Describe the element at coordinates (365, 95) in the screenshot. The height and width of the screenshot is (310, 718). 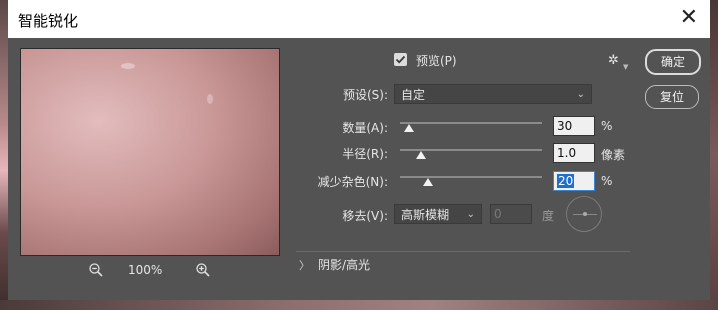
I see `preset-label: 预设(S):` at that location.